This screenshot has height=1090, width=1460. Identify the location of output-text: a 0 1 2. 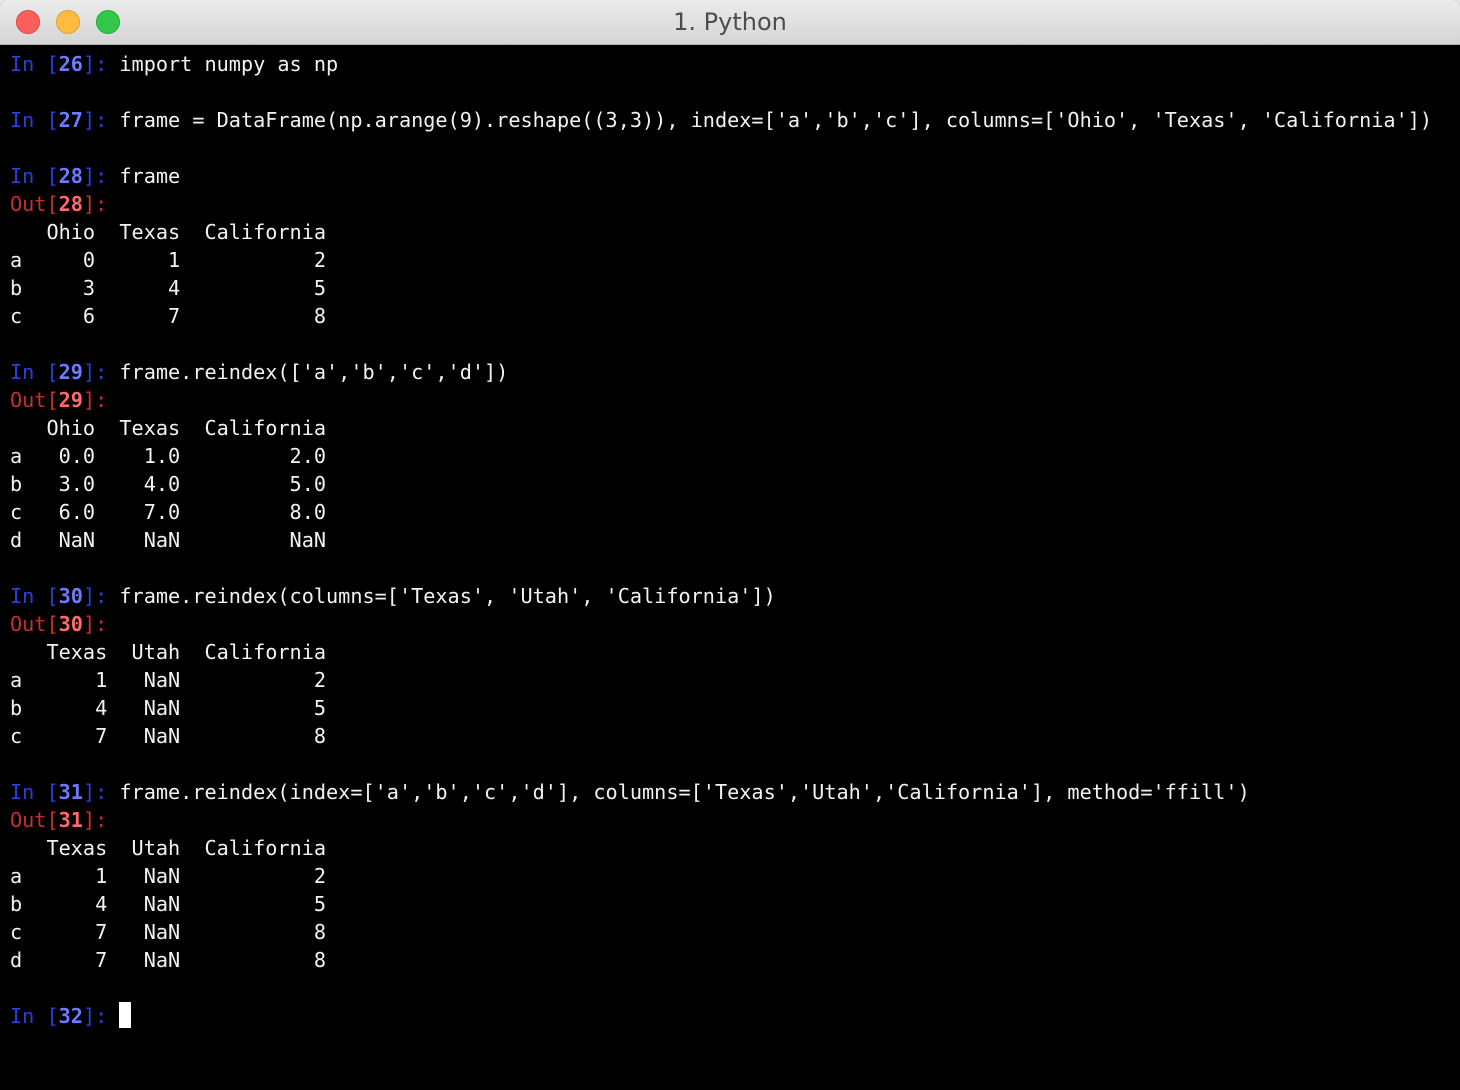
(168, 260).